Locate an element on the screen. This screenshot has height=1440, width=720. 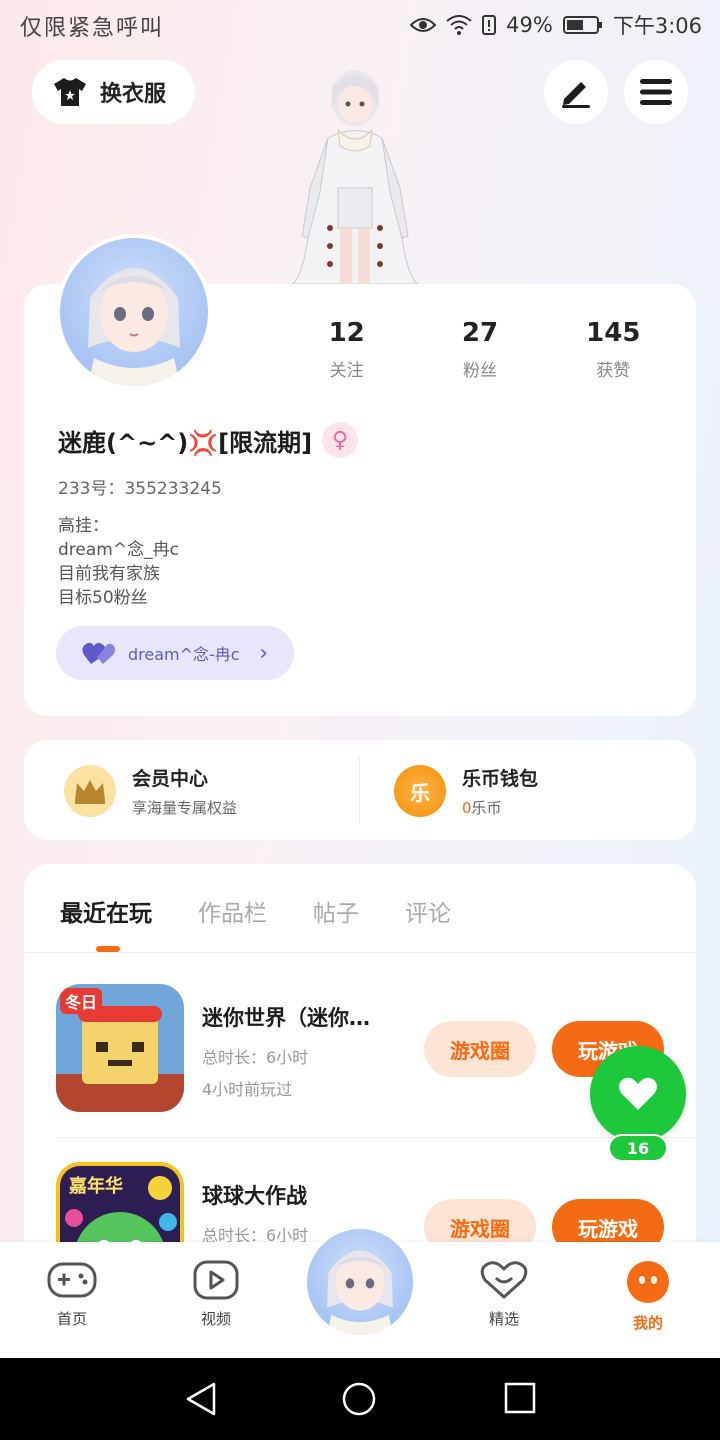
game-last-played: 4小时前玩过 is located at coordinates (247, 1089).